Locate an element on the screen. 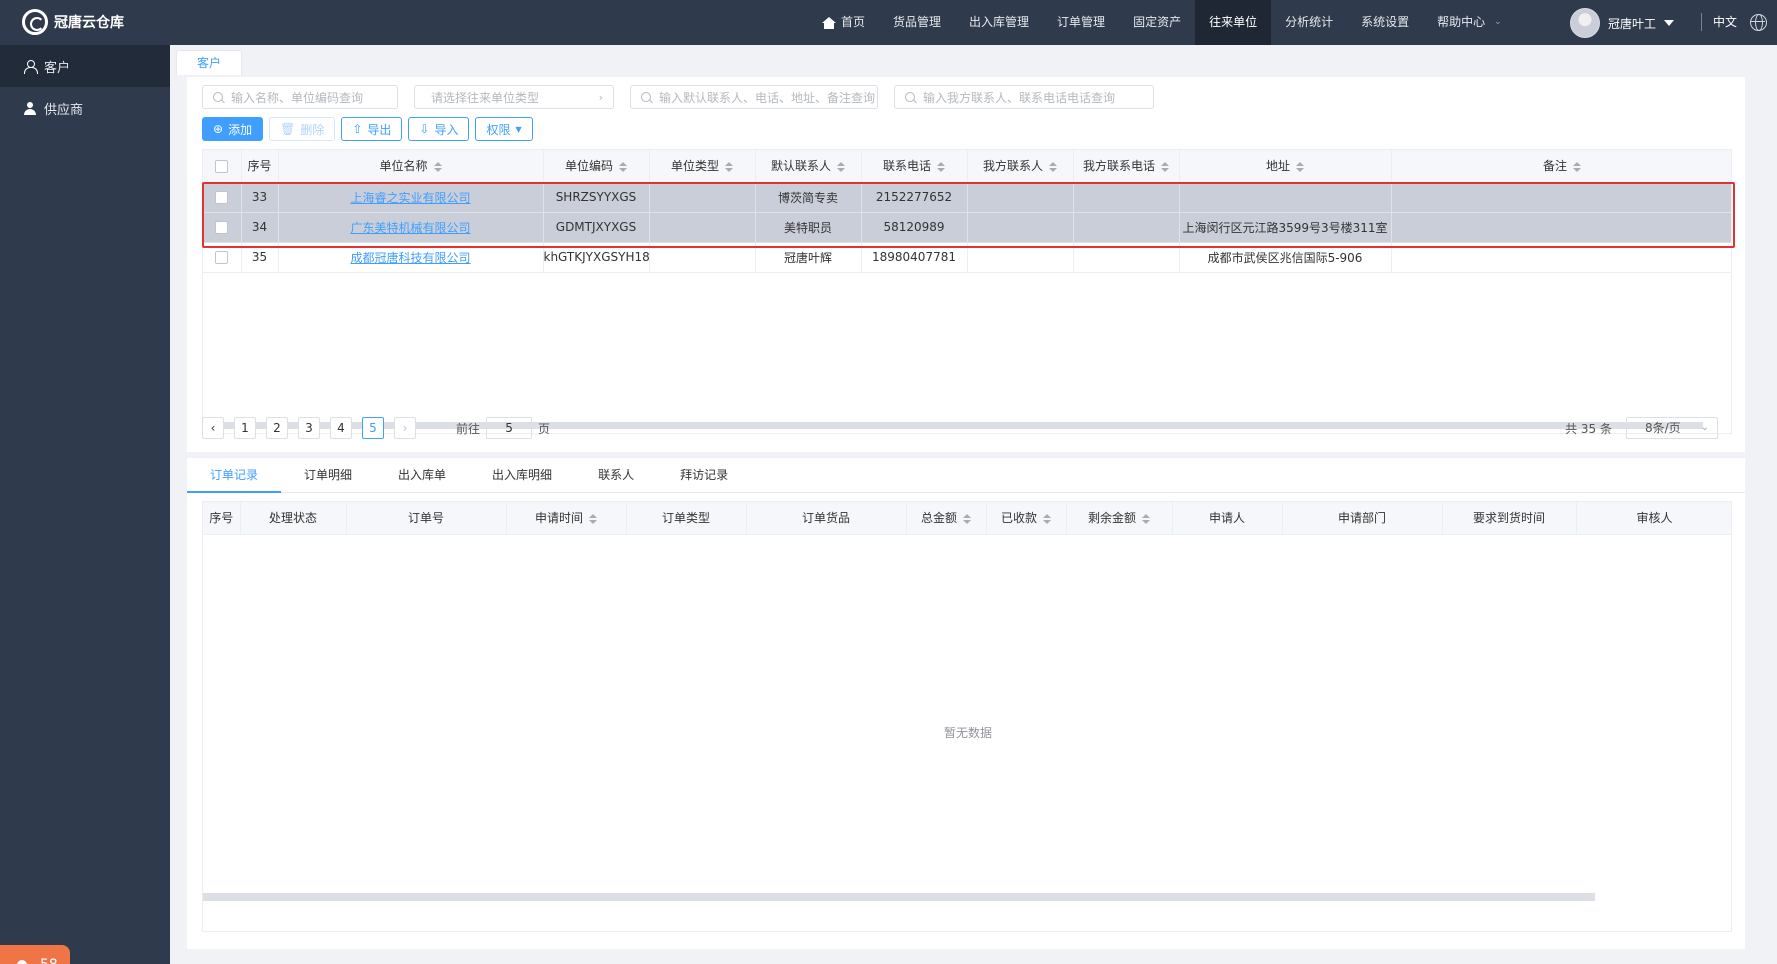 The width and height of the screenshot is (1777, 964). empty-state: 暂无数据 is located at coordinates (967, 733).